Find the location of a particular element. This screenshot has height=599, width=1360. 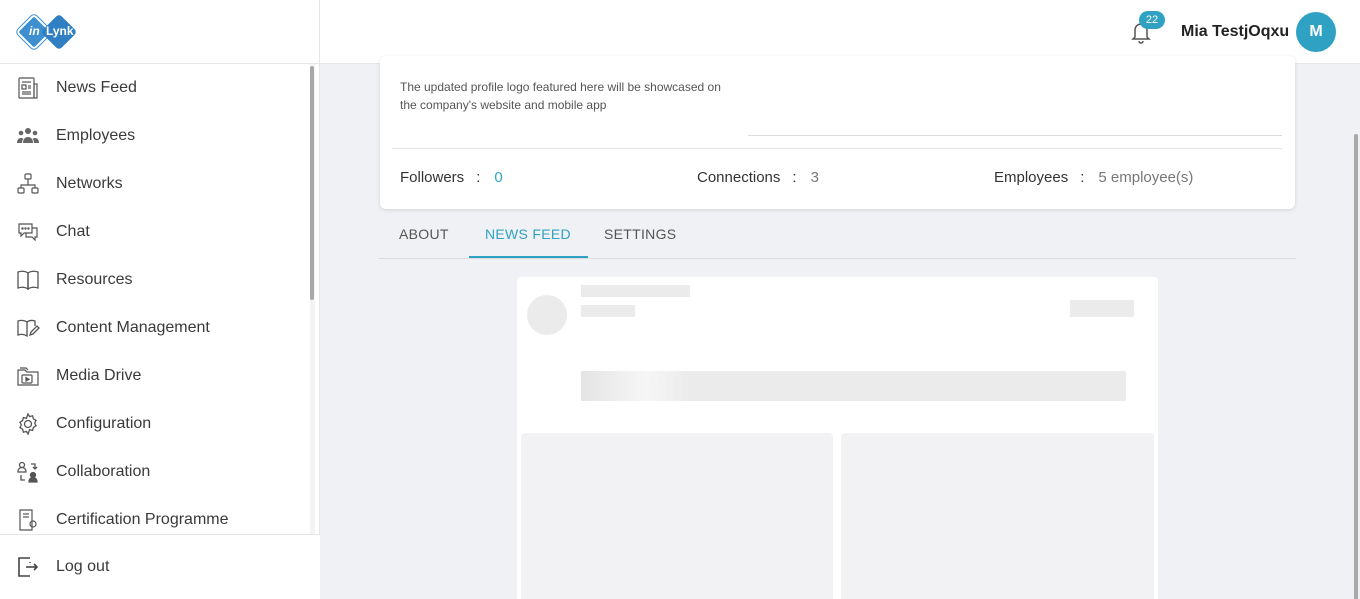

sidebar-item-content-management: Content Management is located at coordinates (157, 328).